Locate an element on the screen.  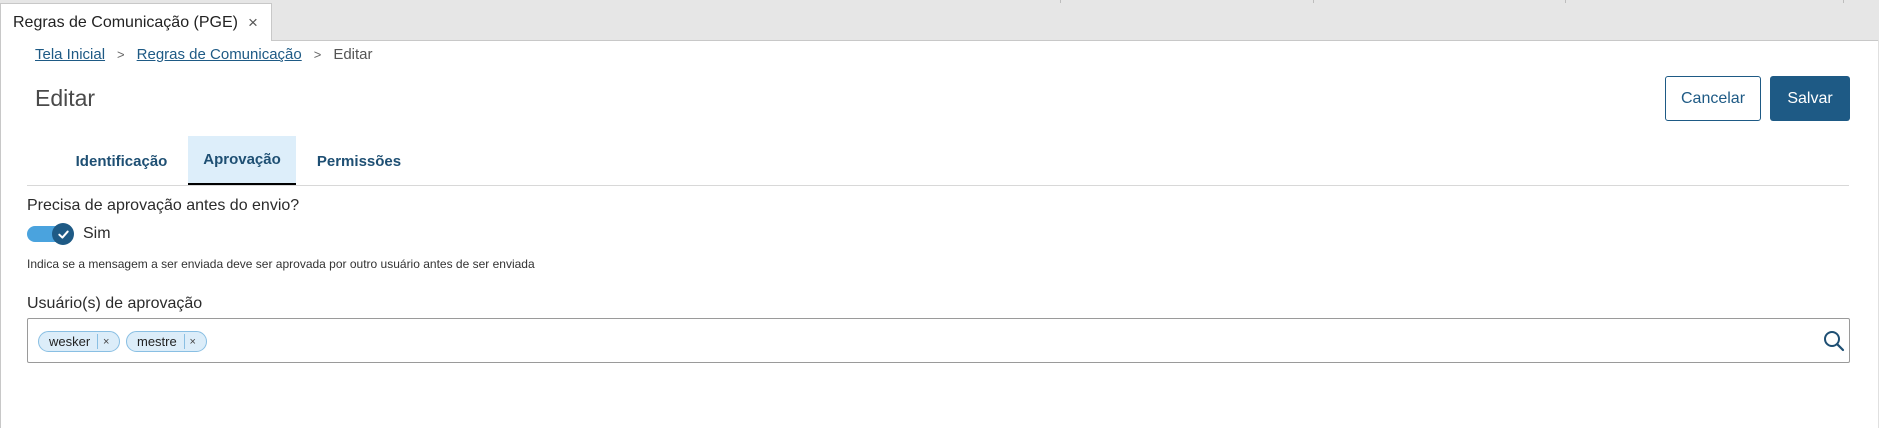
breadcrumb-rules-link: Regras de Comunicação is located at coordinates (219, 54).